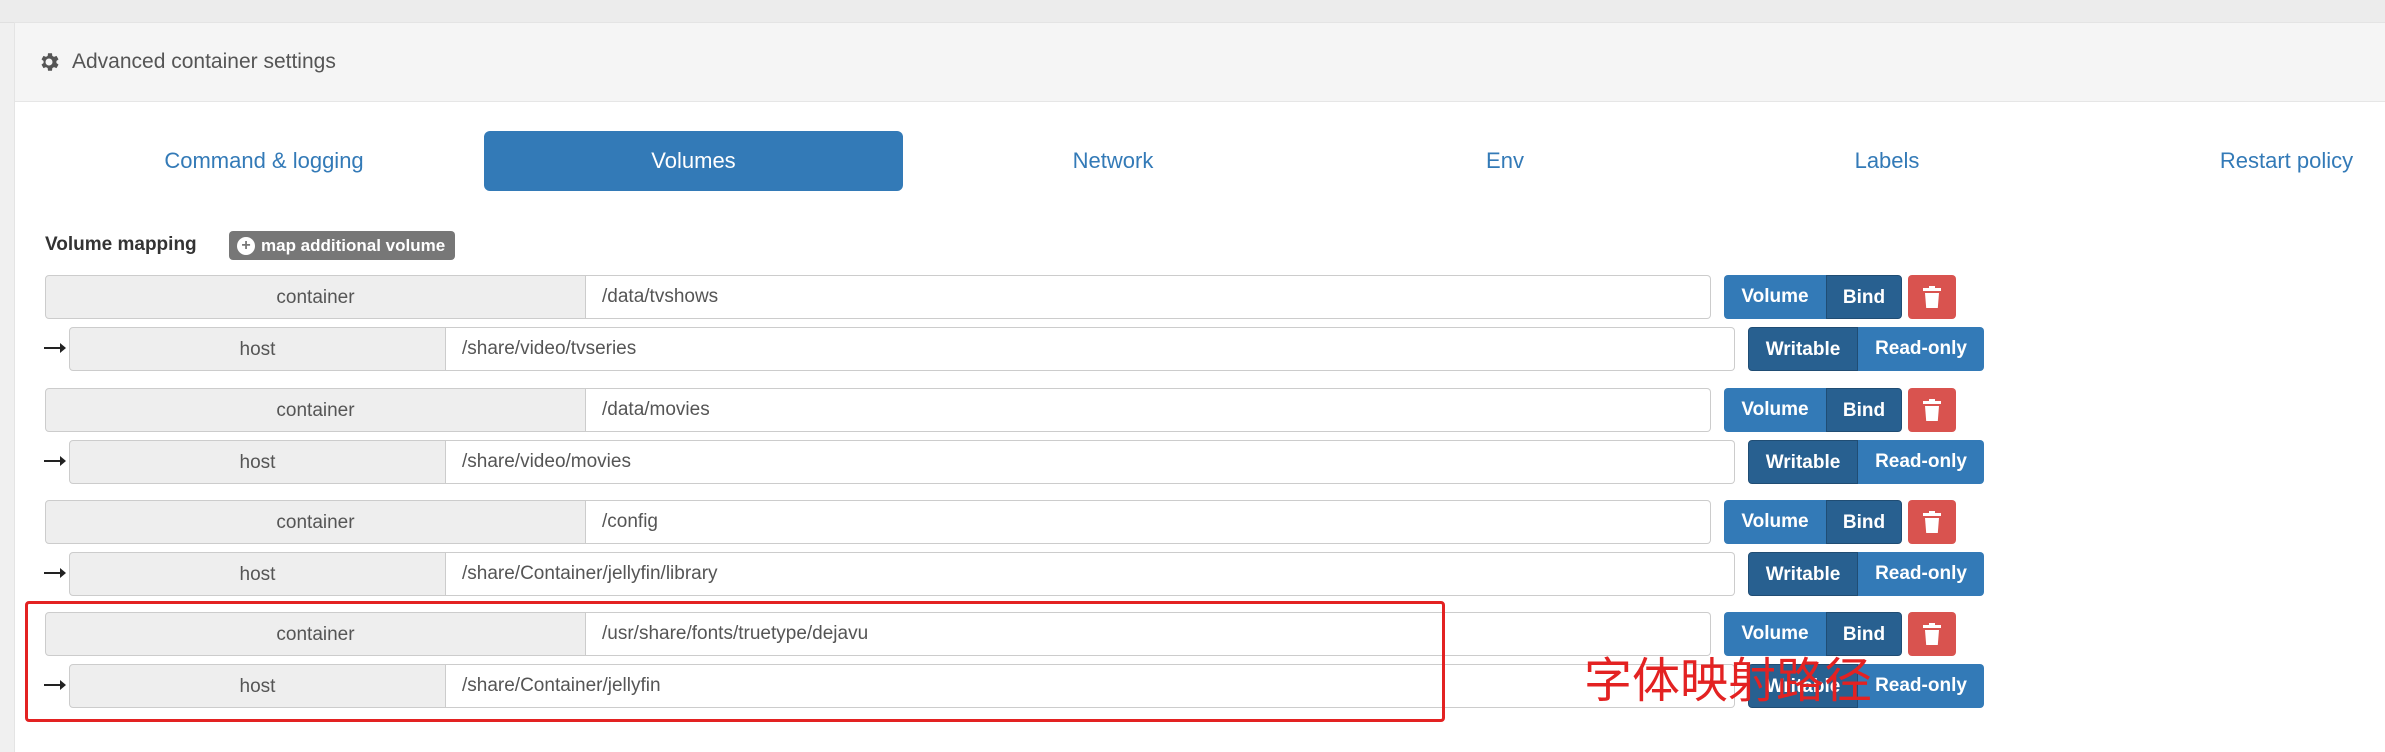 This screenshot has width=2385, height=752. I want to click on add-volume-label: map additional volume, so click(353, 245).